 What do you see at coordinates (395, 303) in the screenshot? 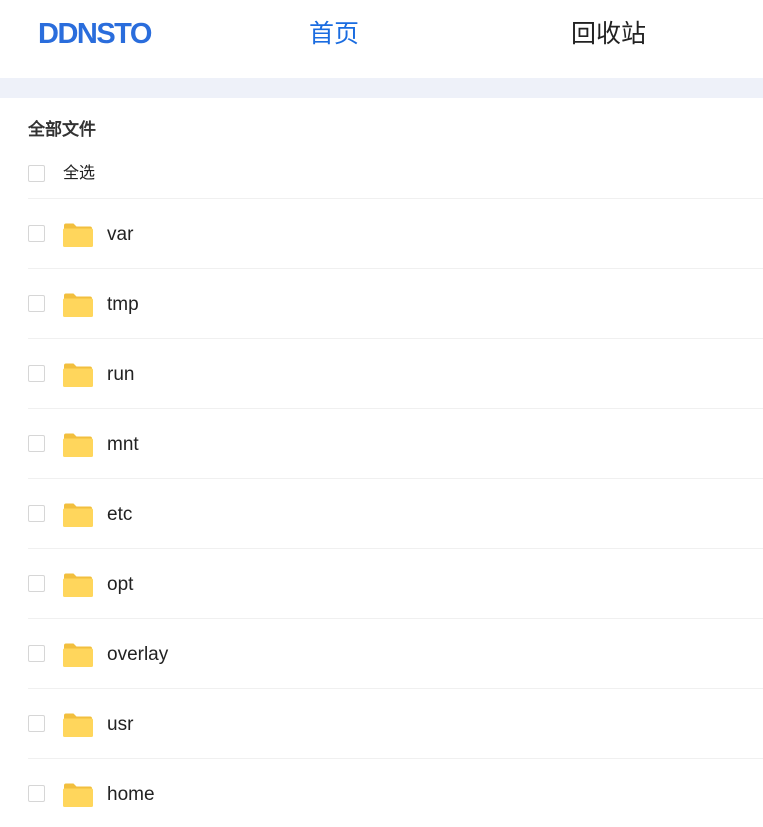
I see `file-row-tmp: tmp` at bounding box center [395, 303].